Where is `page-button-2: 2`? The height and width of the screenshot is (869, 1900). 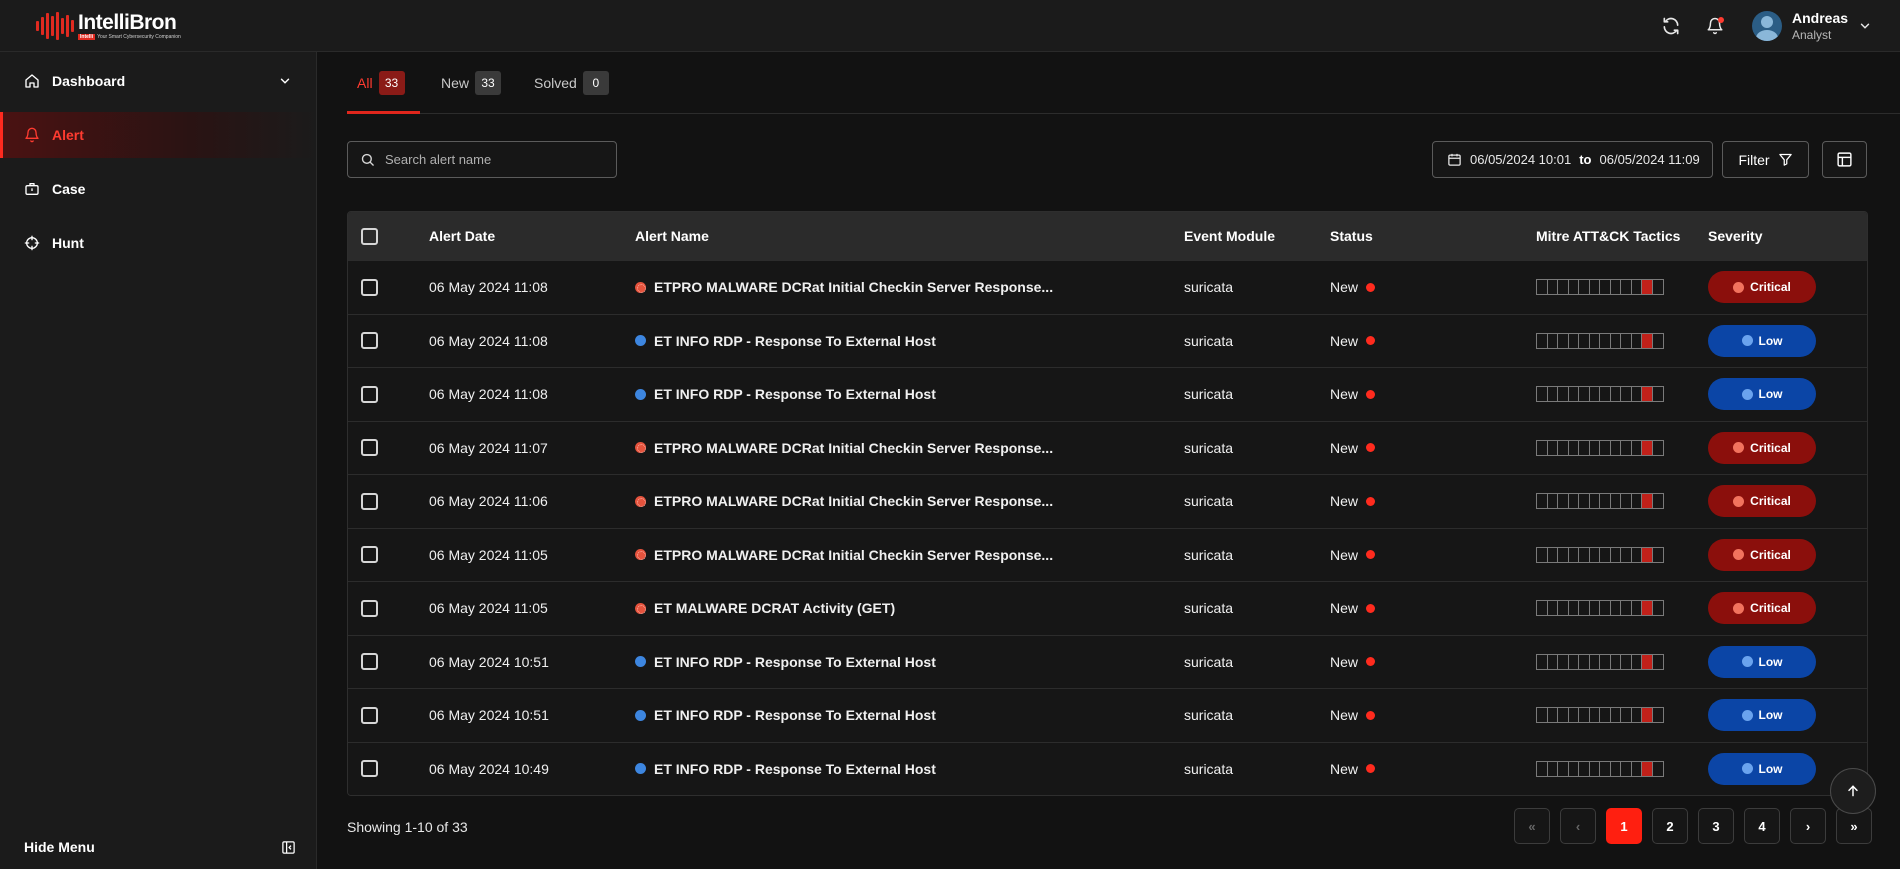 page-button-2: 2 is located at coordinates (1670, 826).